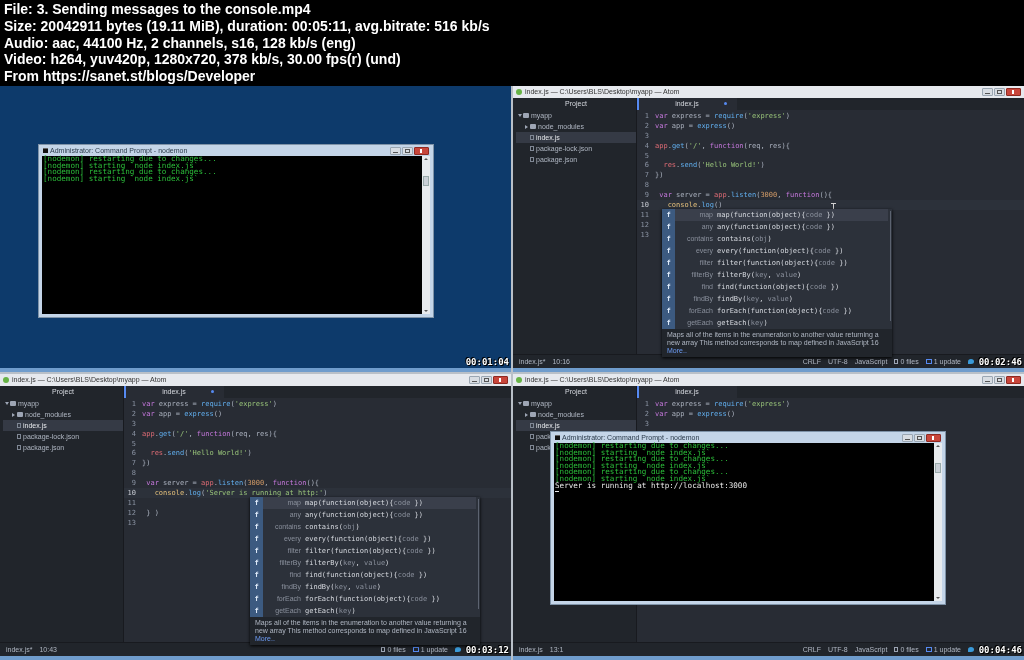  I want to click on metadata-line: Video: h264, yuv420p, 1280x720, 378 kb/s, 30.00 fps(r) (und), so click(202, 60).